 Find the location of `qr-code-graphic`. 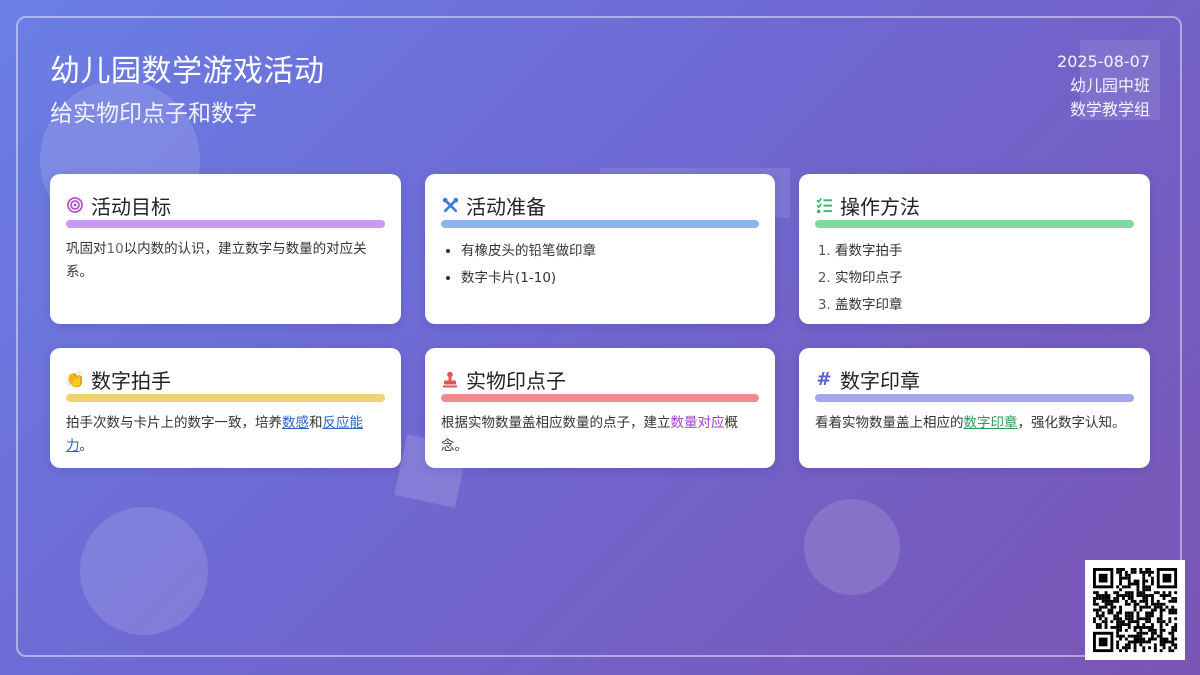

qr-code-graphic is located at coordinates (1135, 610).